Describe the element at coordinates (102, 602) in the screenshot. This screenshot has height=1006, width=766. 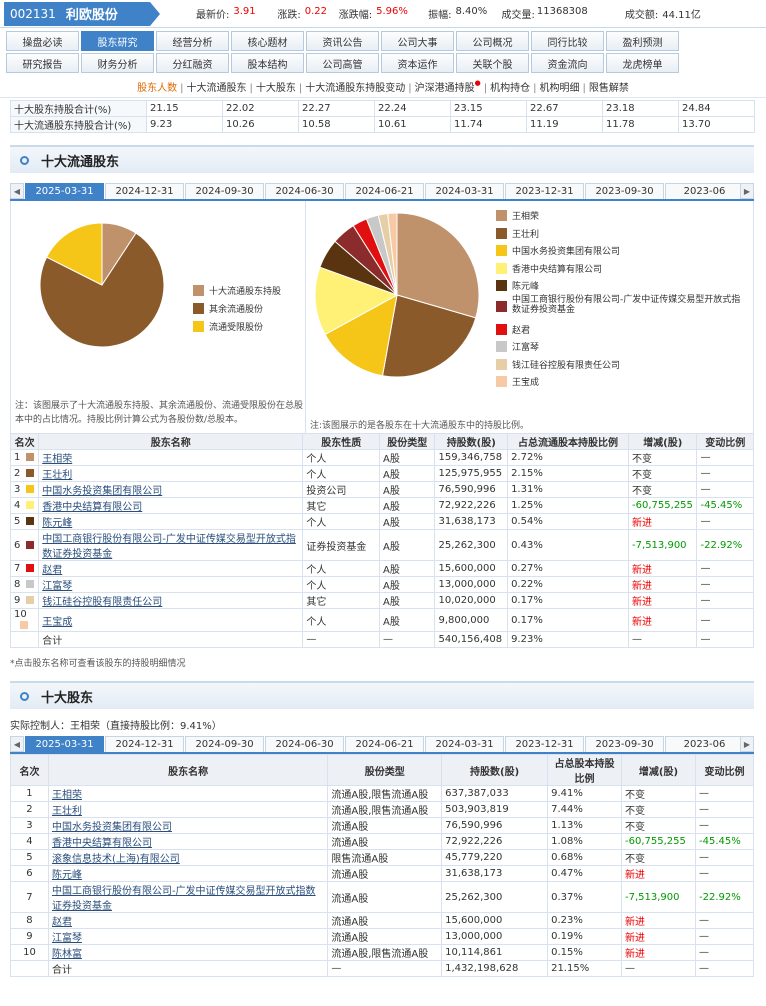
I see `holder-name-link: 钱江硅谷控股有限责任公司` at that location.